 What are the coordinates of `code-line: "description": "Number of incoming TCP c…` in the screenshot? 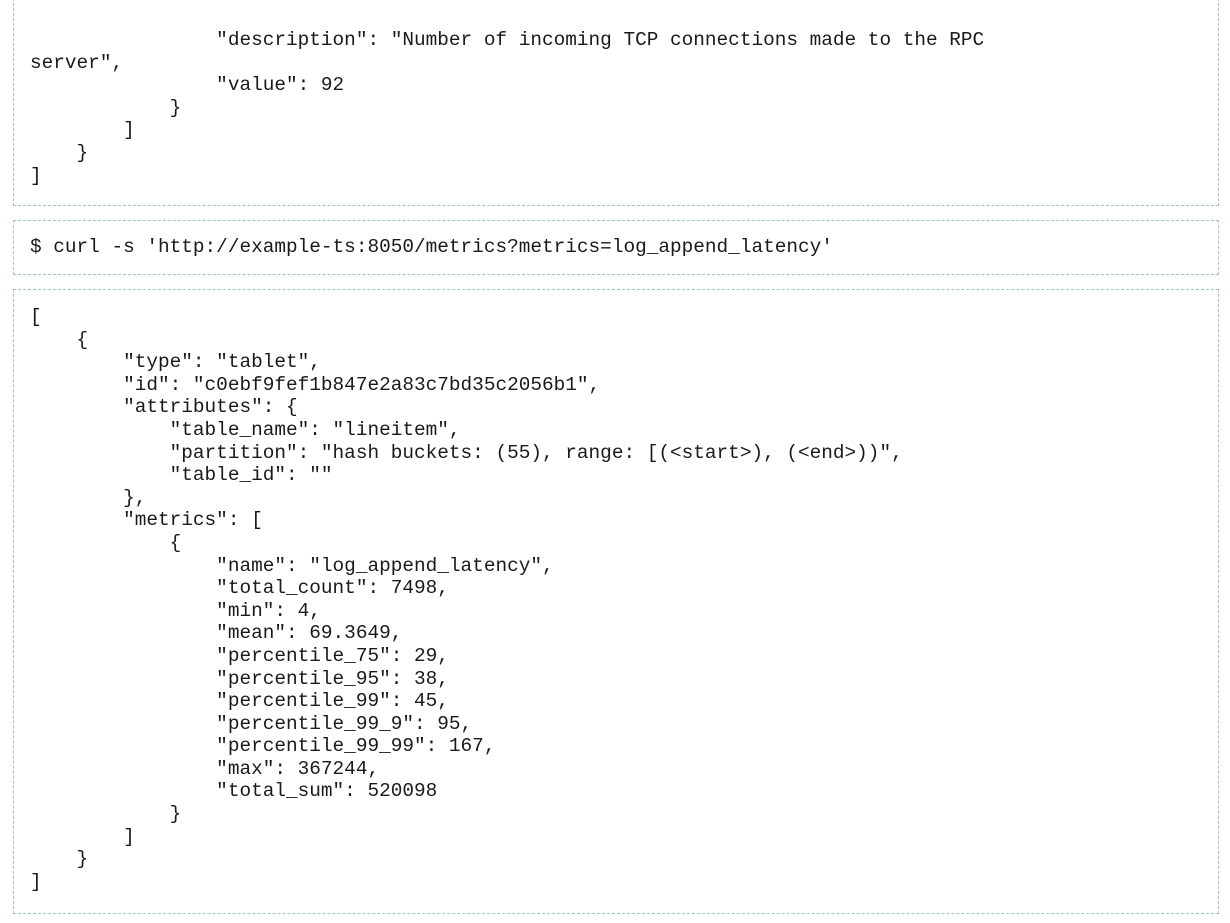 It's located at (507, 40).